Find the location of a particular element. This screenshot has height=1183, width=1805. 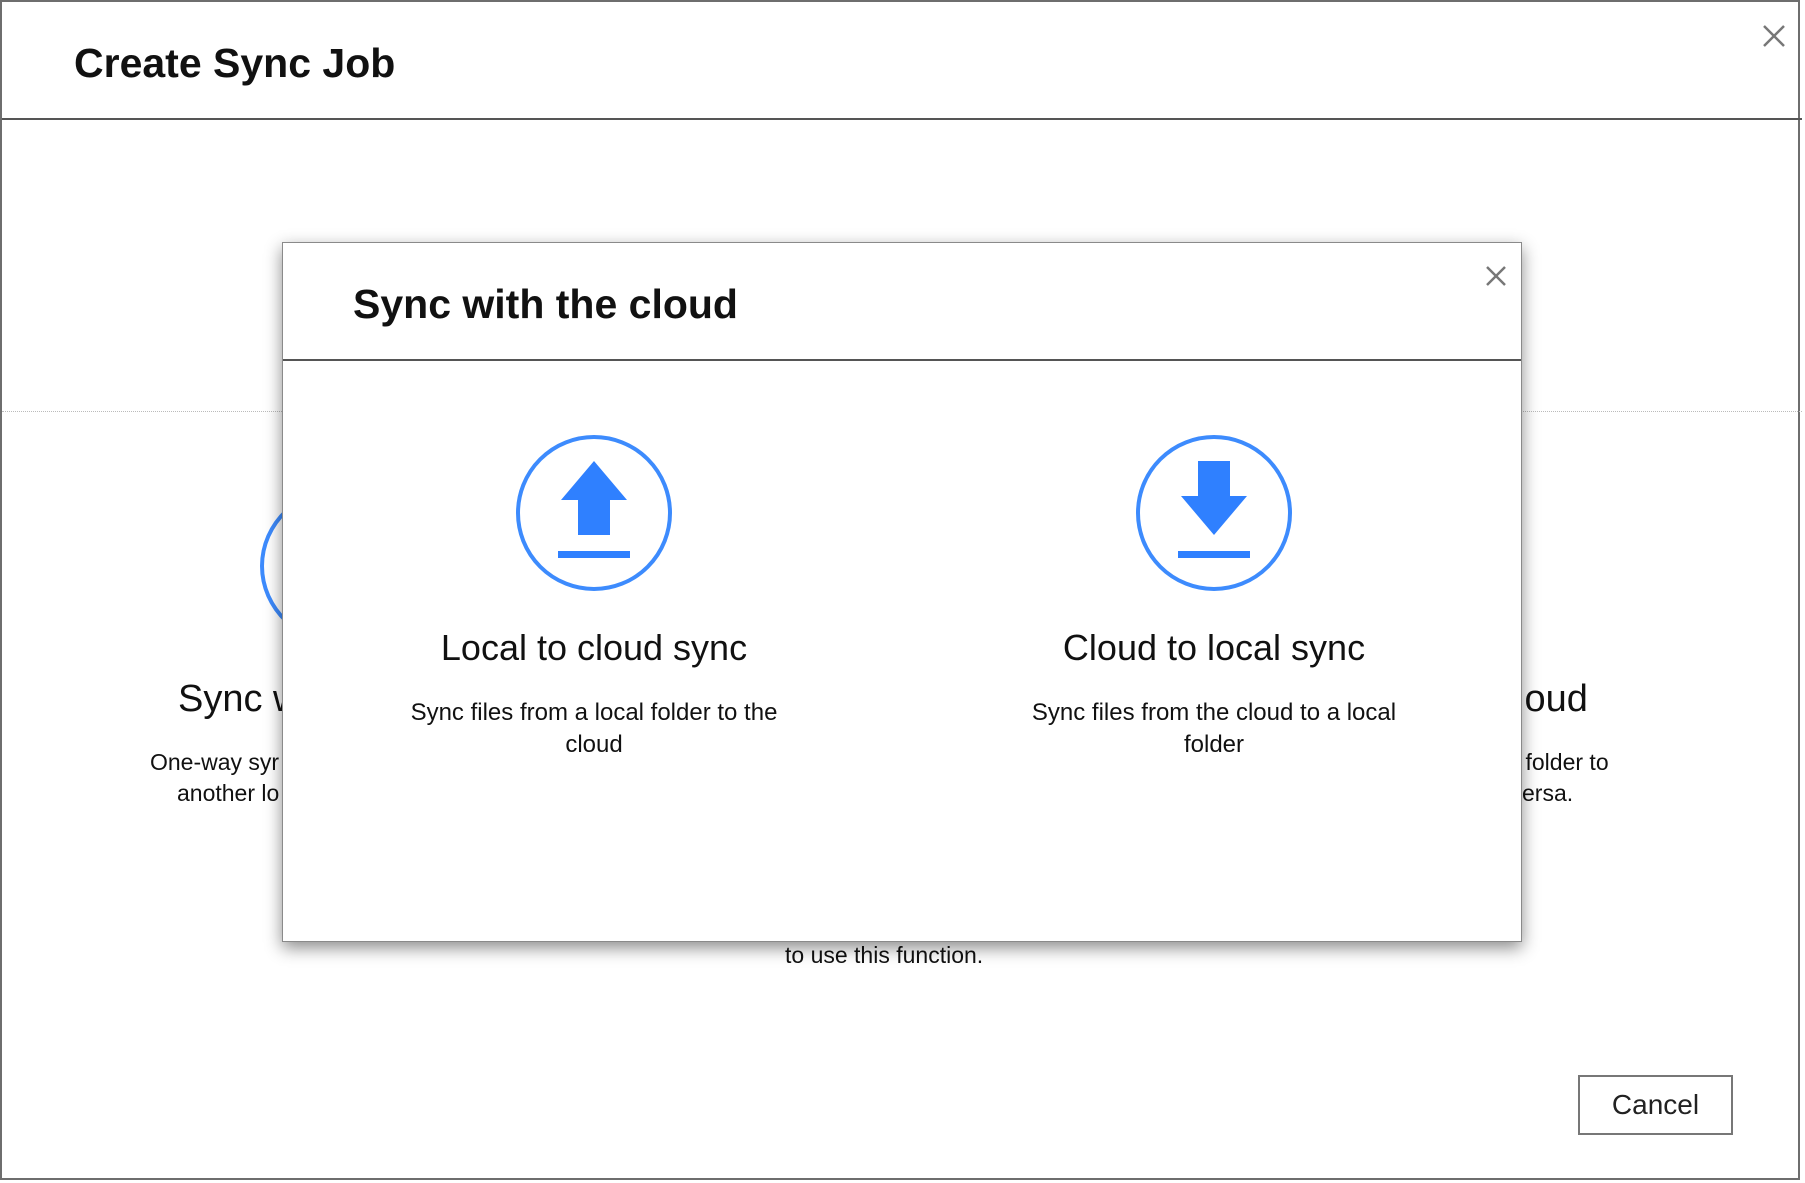

option-title: Cloud to local sync is located at coordinates (1214, 647).